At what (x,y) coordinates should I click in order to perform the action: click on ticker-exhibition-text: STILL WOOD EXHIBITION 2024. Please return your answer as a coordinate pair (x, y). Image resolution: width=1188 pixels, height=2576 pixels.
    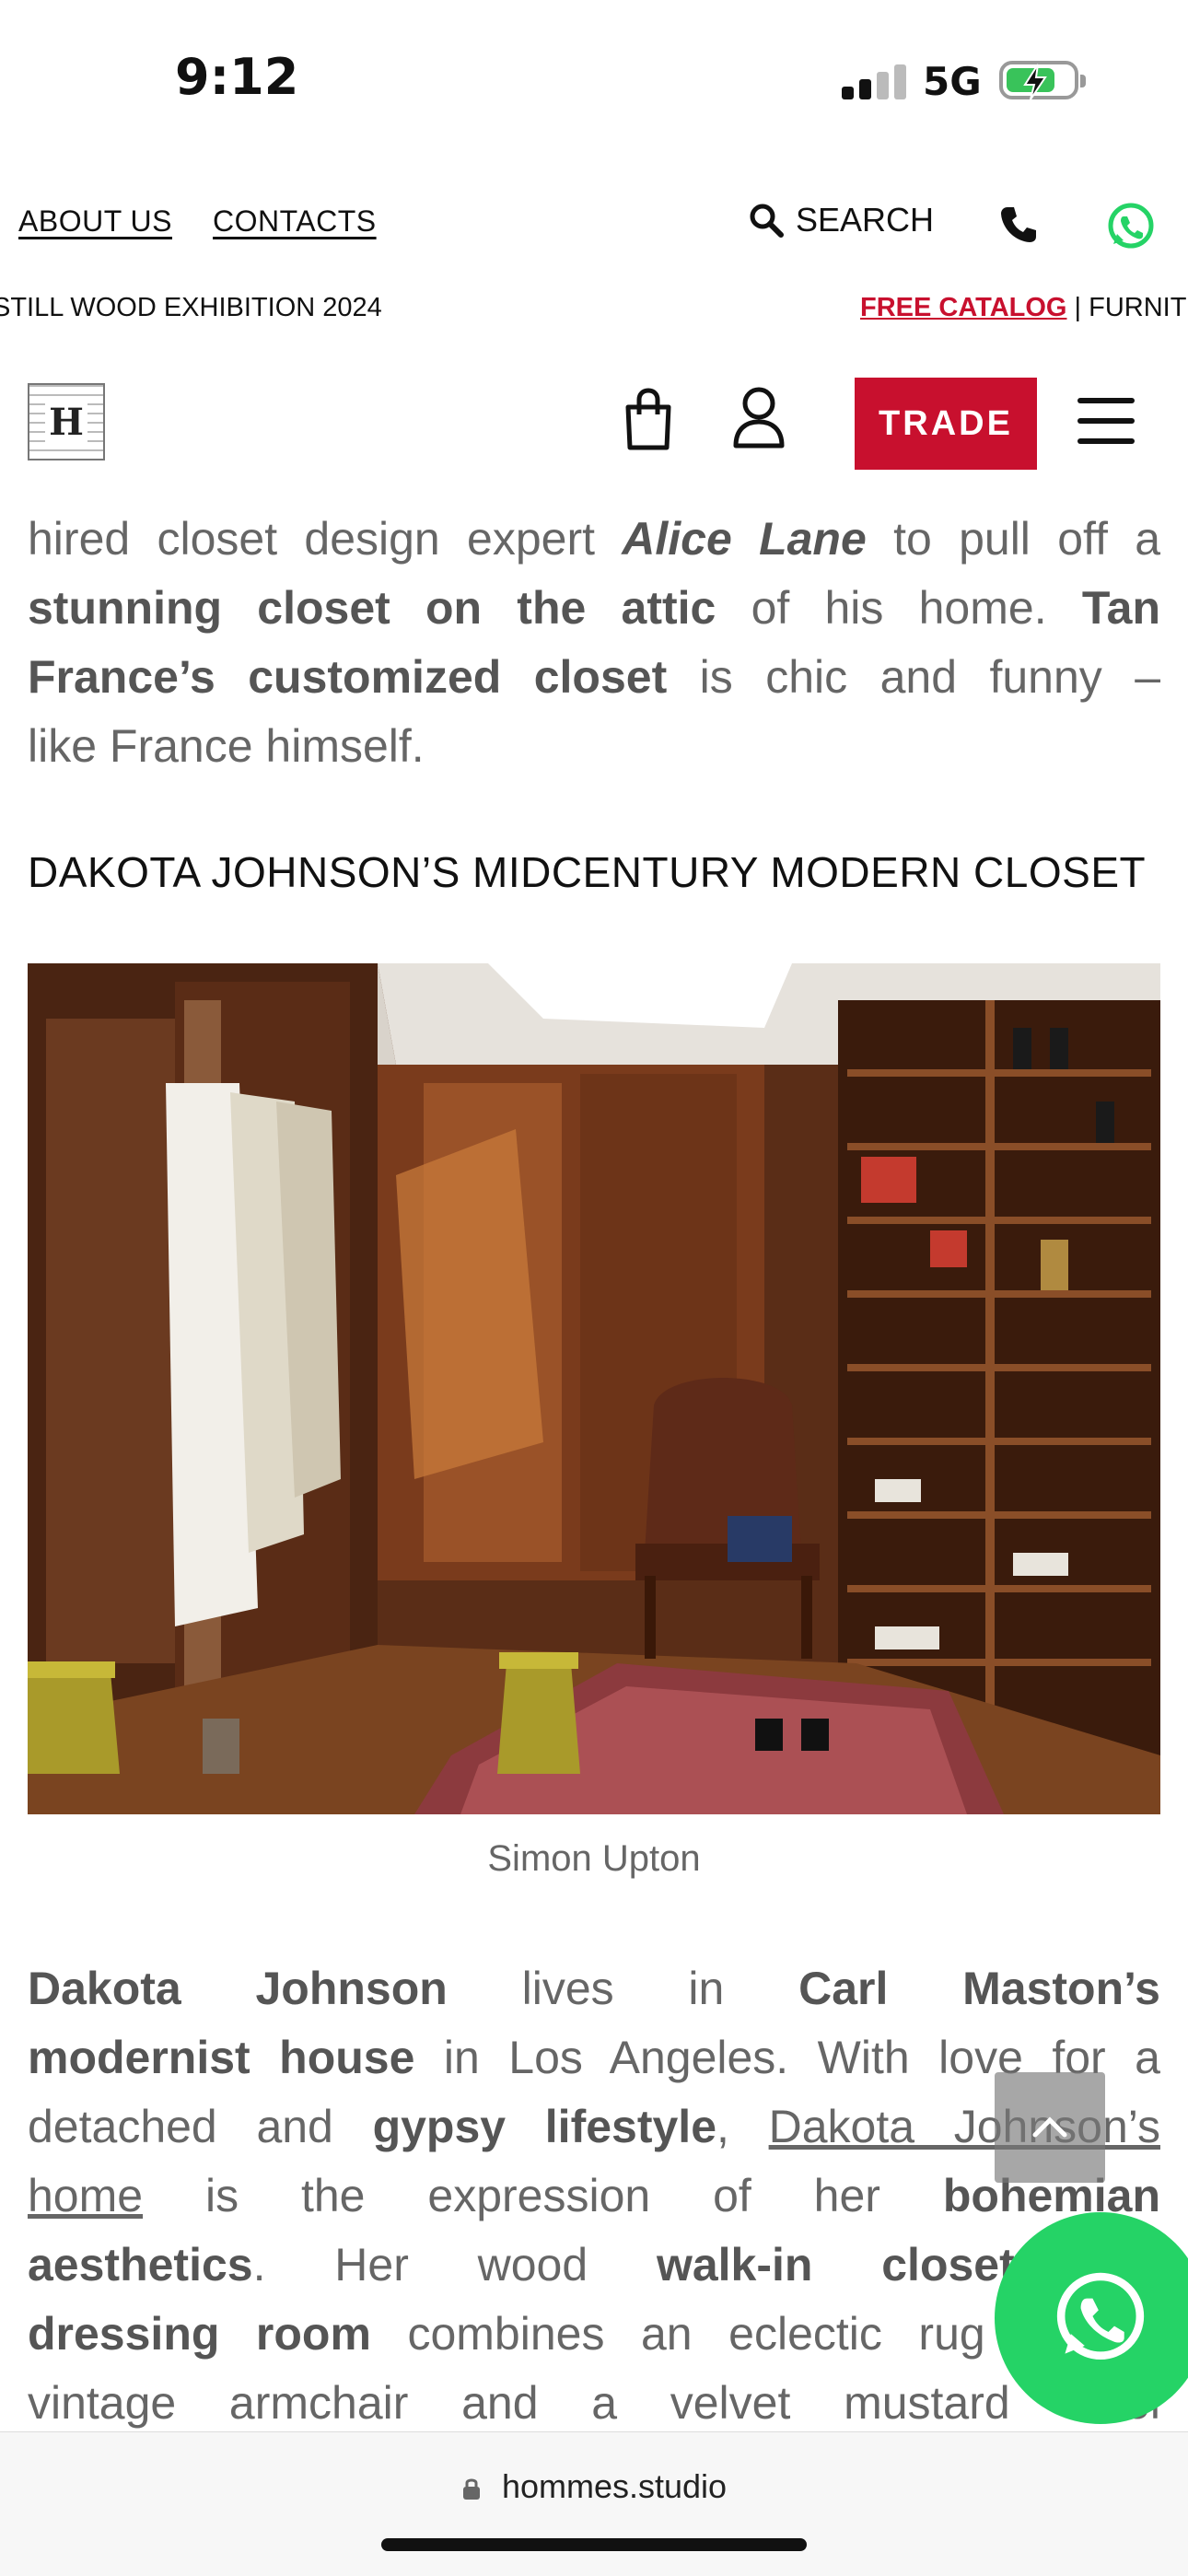
    Looking at the image, I should click on (191, 307).